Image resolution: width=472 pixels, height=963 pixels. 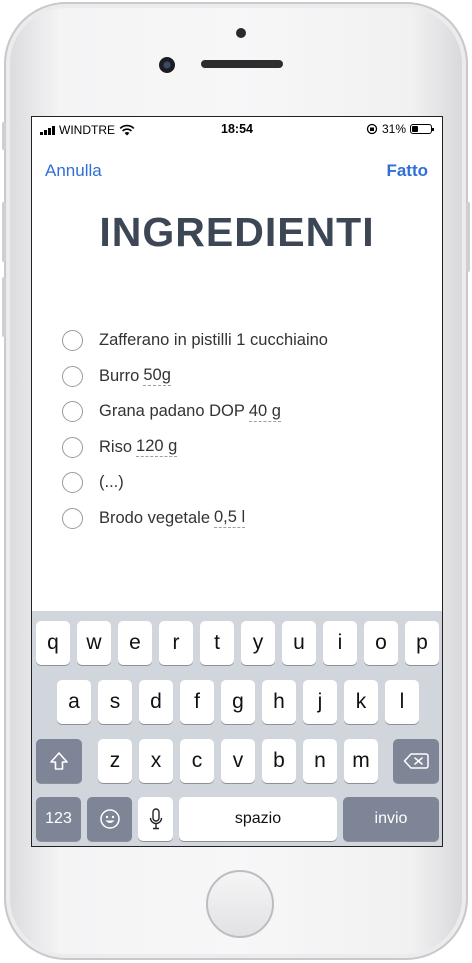 I want to click on key-u: u, so click(x=299, y=643).